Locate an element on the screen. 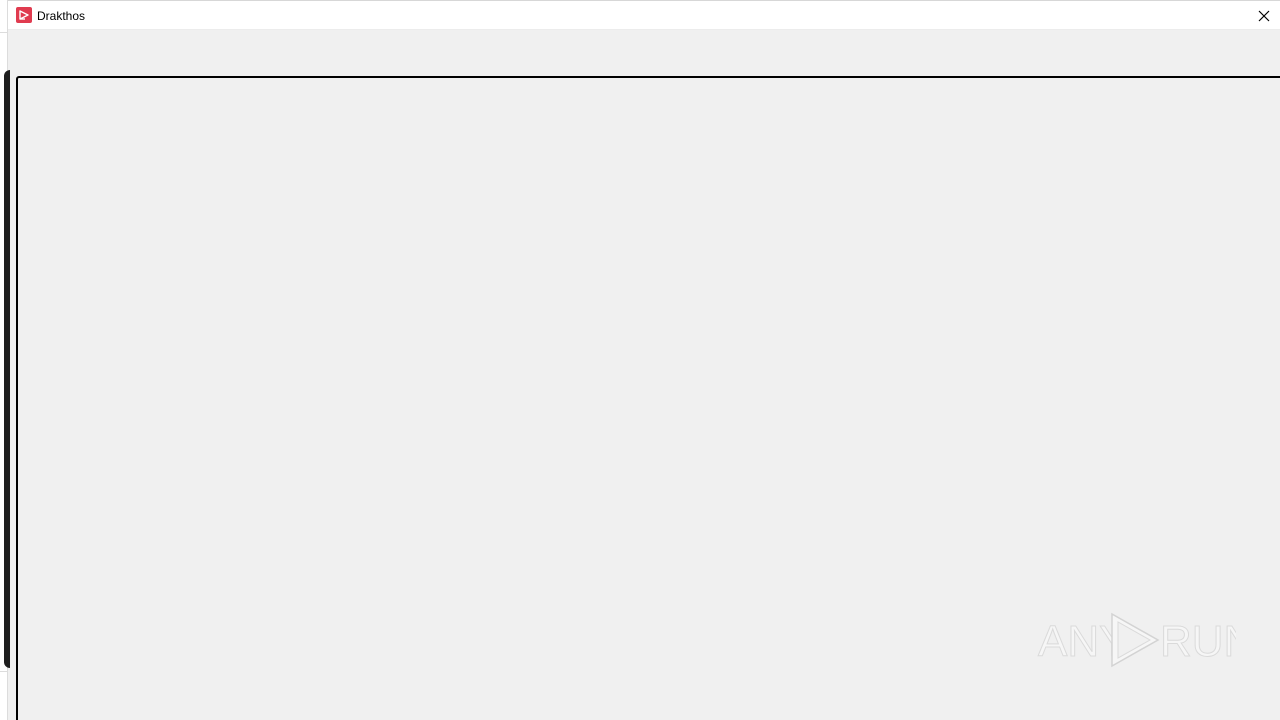  close-button is located at coordinates (1264, 15).